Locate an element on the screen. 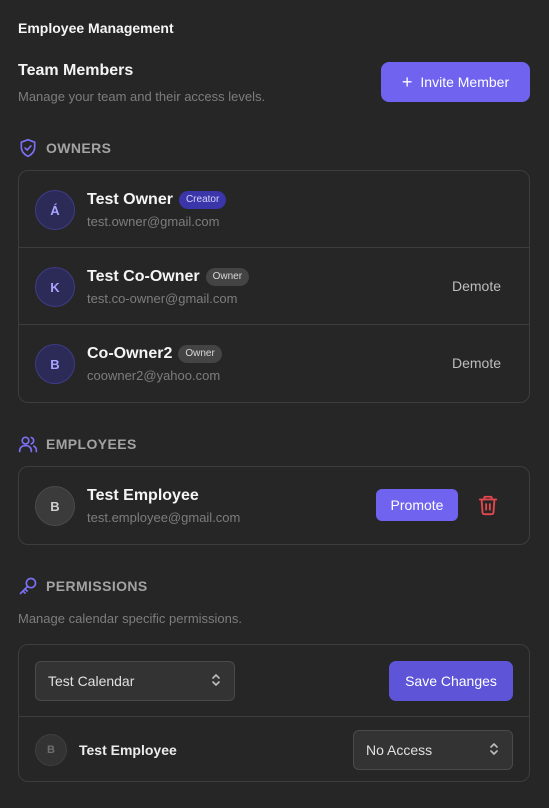 The image size is (549, 808). key-icon is located at coordinates (28, 586).